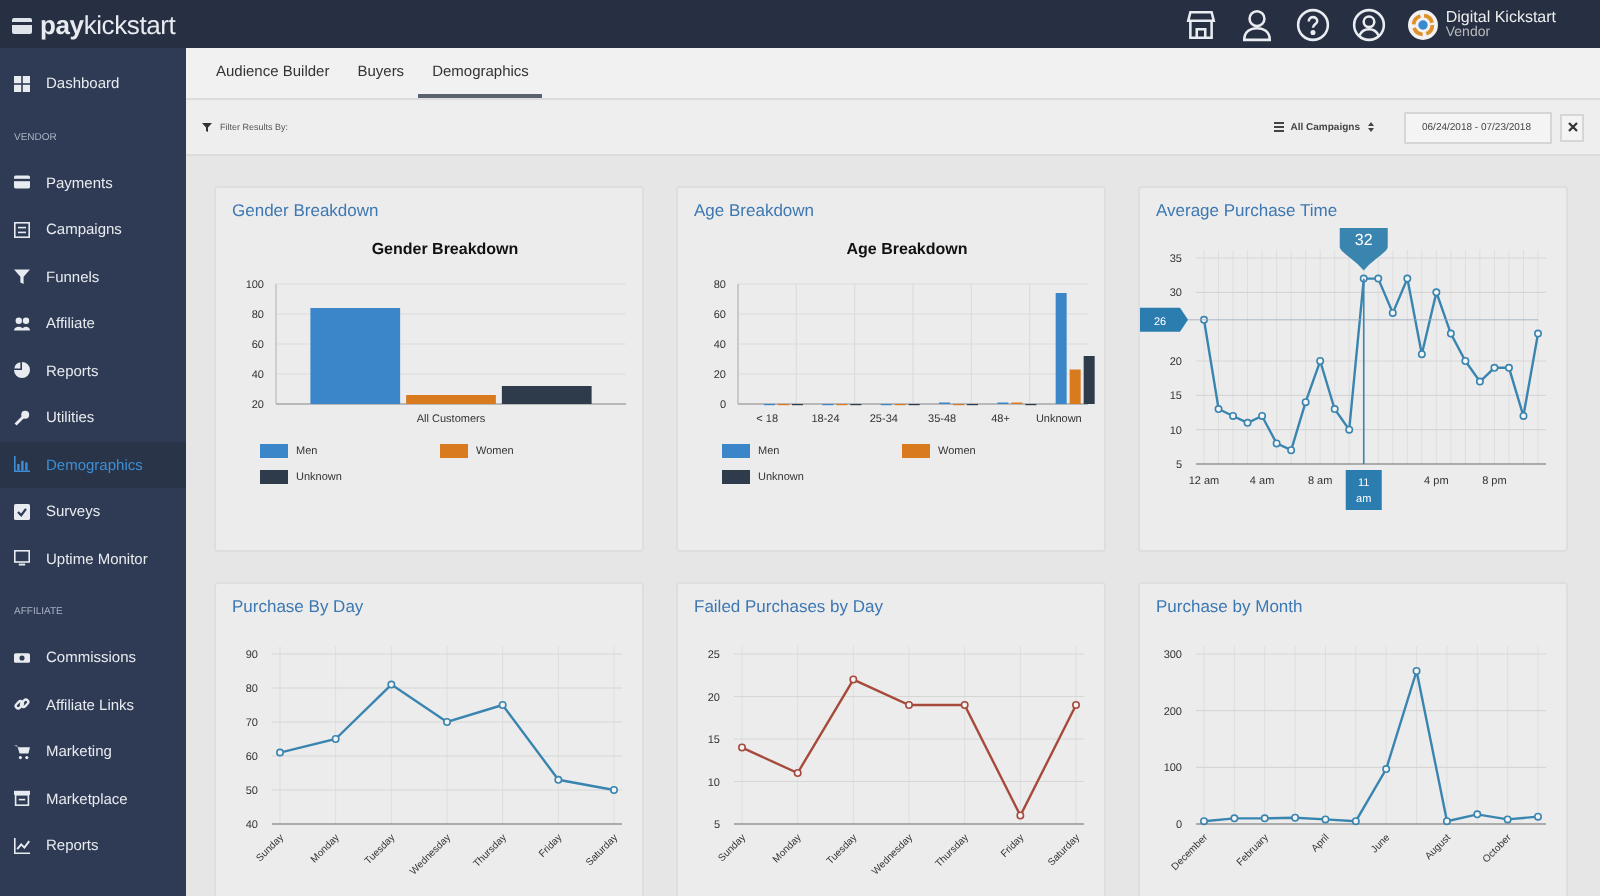  What do you see at coordinates (305, 211) in the screenshot?
I see `card-title: Gender Breakdown` at bounding box center [305, 211].